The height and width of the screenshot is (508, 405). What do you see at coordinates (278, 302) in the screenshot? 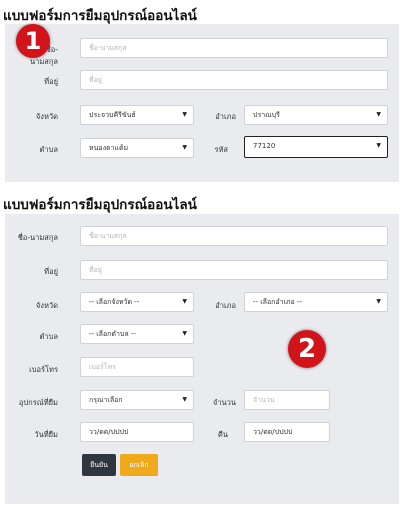
I see `form2-district-value: -- เลือกอำเภอ --` at bounding box center [278, 302].